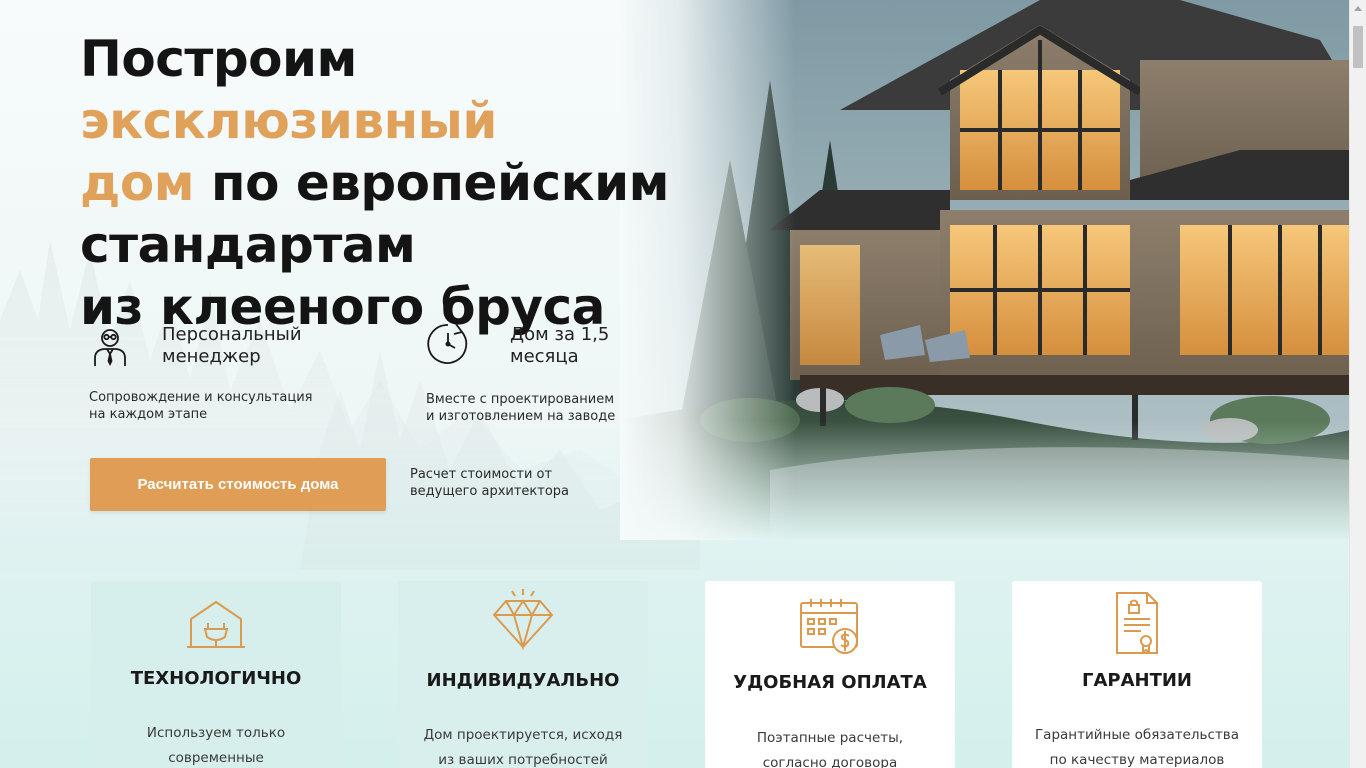 The image size is (1366, 768). What do you see at coordinates (137, 183) in the screenshot?
I see `title-accent-2: дом` at bounding box center [137, 183].